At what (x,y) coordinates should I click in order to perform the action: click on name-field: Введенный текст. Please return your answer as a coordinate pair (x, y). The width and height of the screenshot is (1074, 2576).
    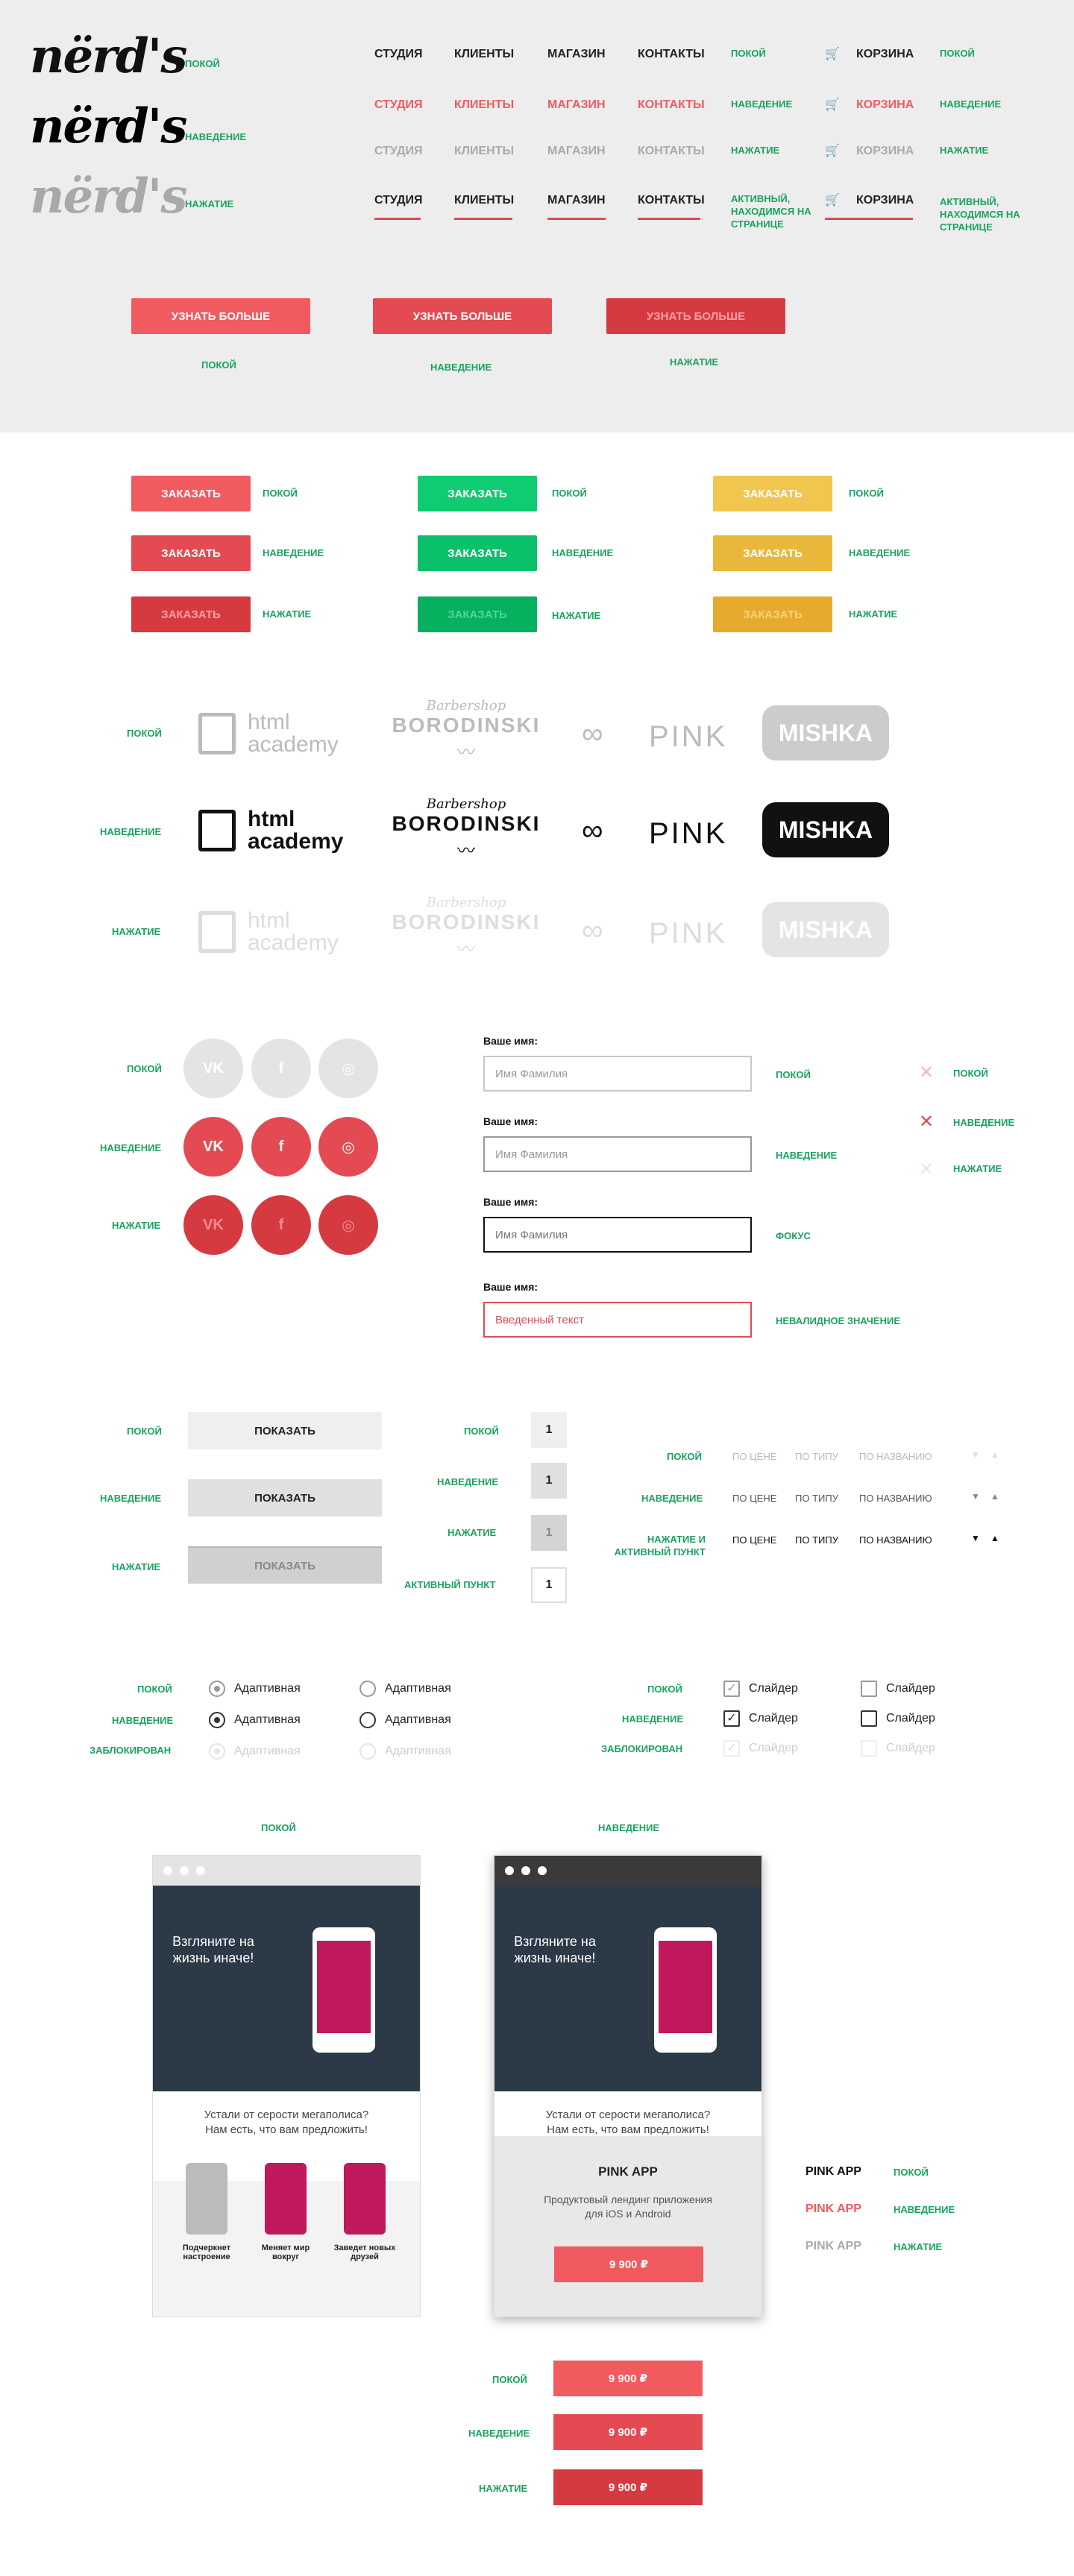
    Looking at the image, I should click on (617, 1320).